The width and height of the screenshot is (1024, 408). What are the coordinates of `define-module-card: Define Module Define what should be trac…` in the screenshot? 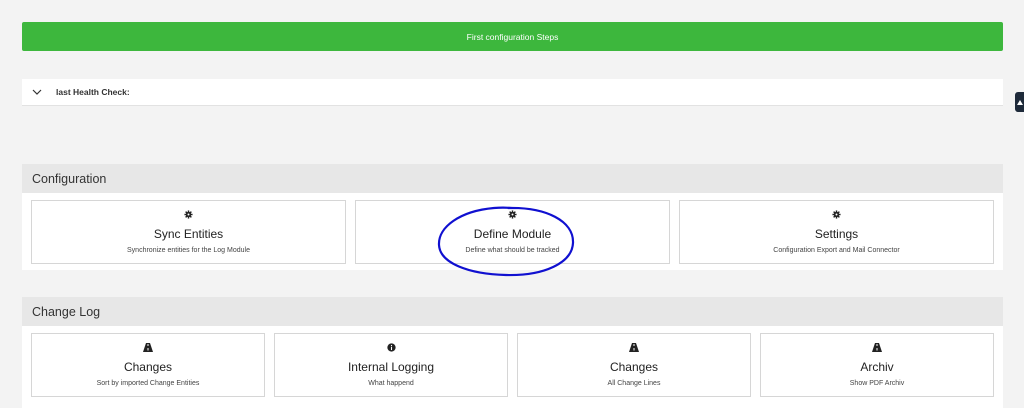 It's located at (512, 232).